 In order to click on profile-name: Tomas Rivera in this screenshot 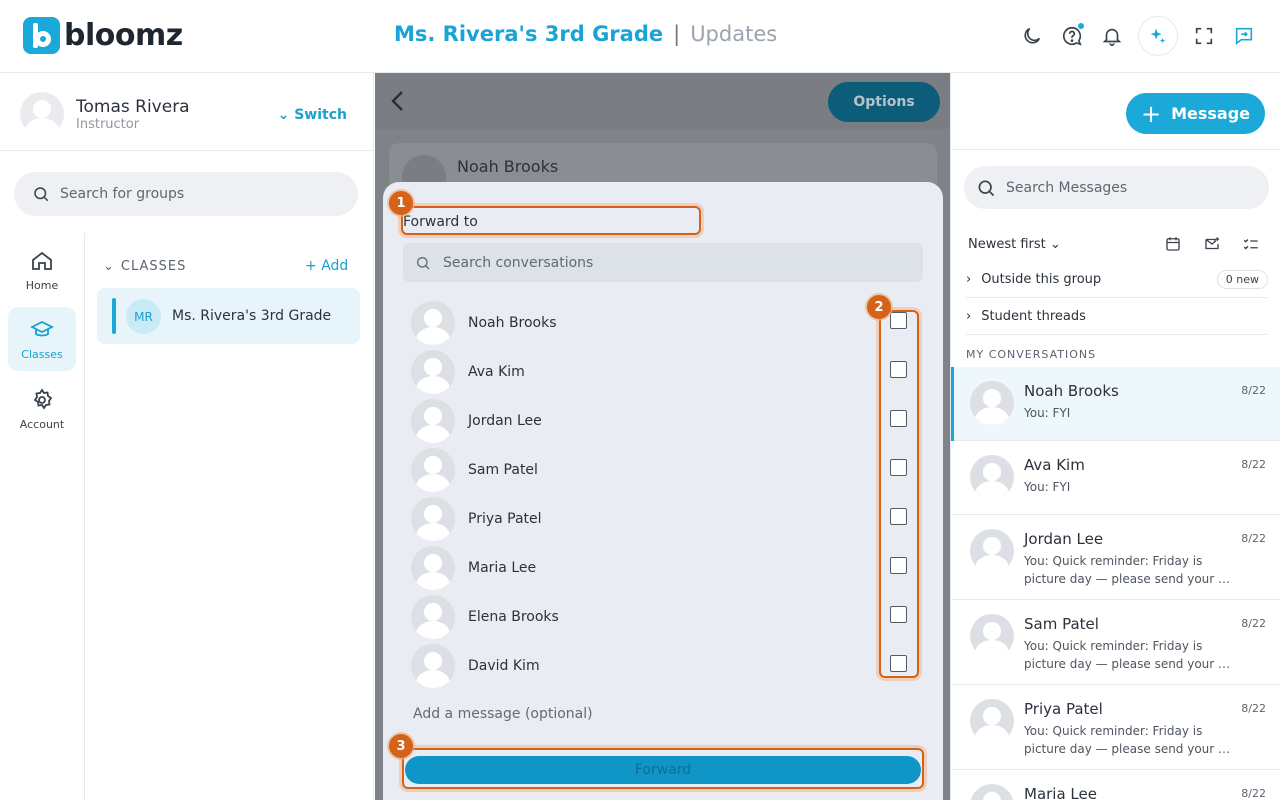, I will do `click(133, 107)`.